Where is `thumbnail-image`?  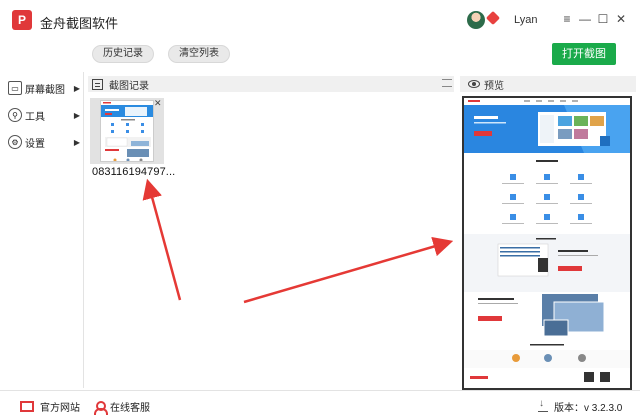
thumbnail-image is located at coordinates (127, 131).